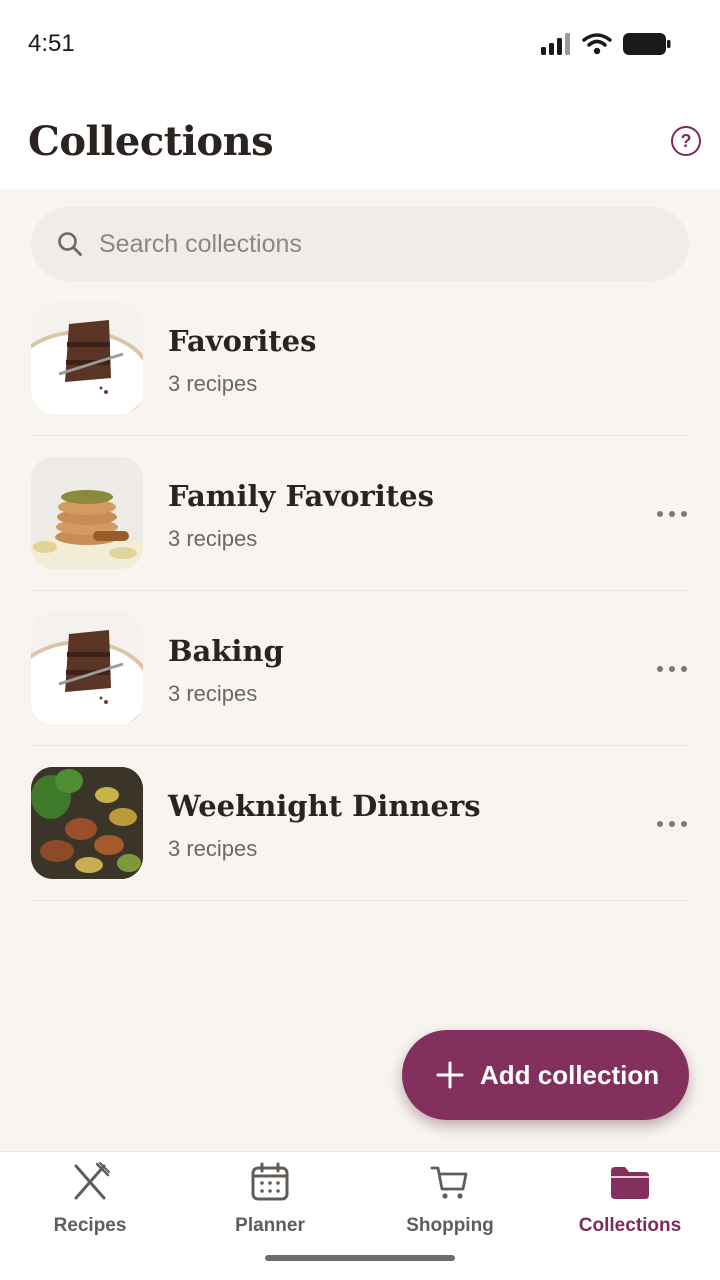  I want to click on search-icon, so click(70, 244).